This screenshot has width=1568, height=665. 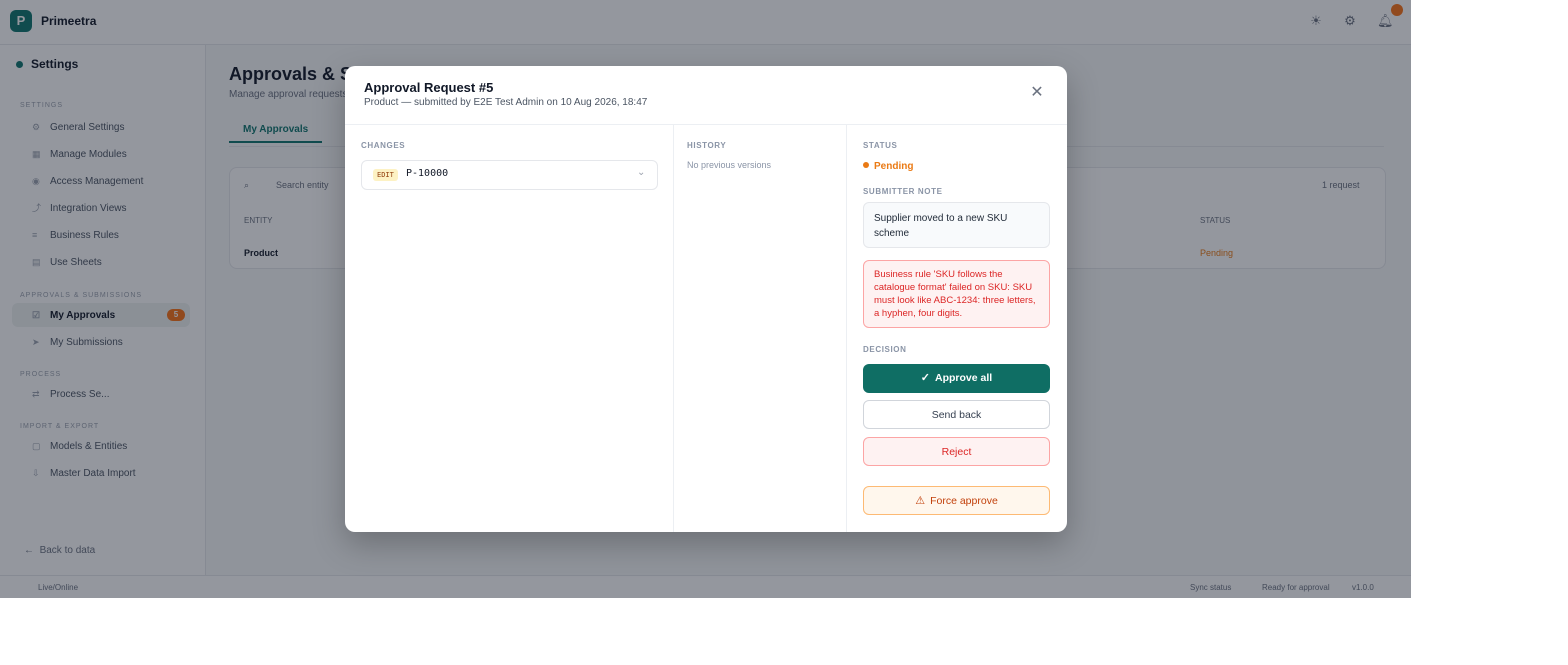 What do you see at coordinates (729, 165) in the screenshot?
I see `history-empty-text: No previous versions` at bounding box center [729, 165].